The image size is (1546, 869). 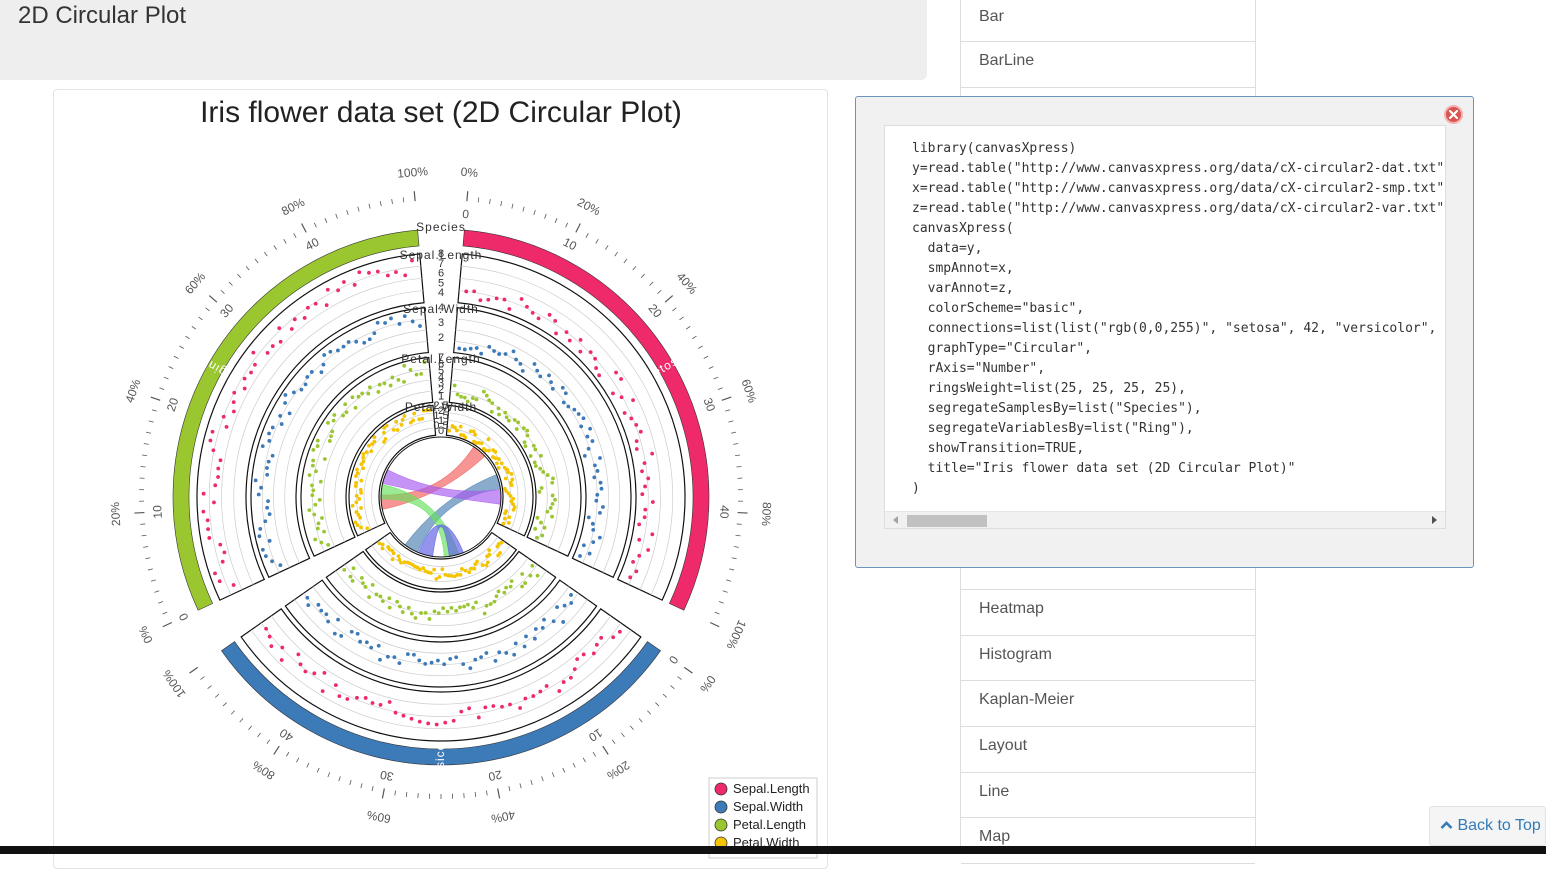 What do you see at coordinates (1108, 795) in the screenshot?
I see `sidebar-item-line: Line` at bounding box center [1108, 795].